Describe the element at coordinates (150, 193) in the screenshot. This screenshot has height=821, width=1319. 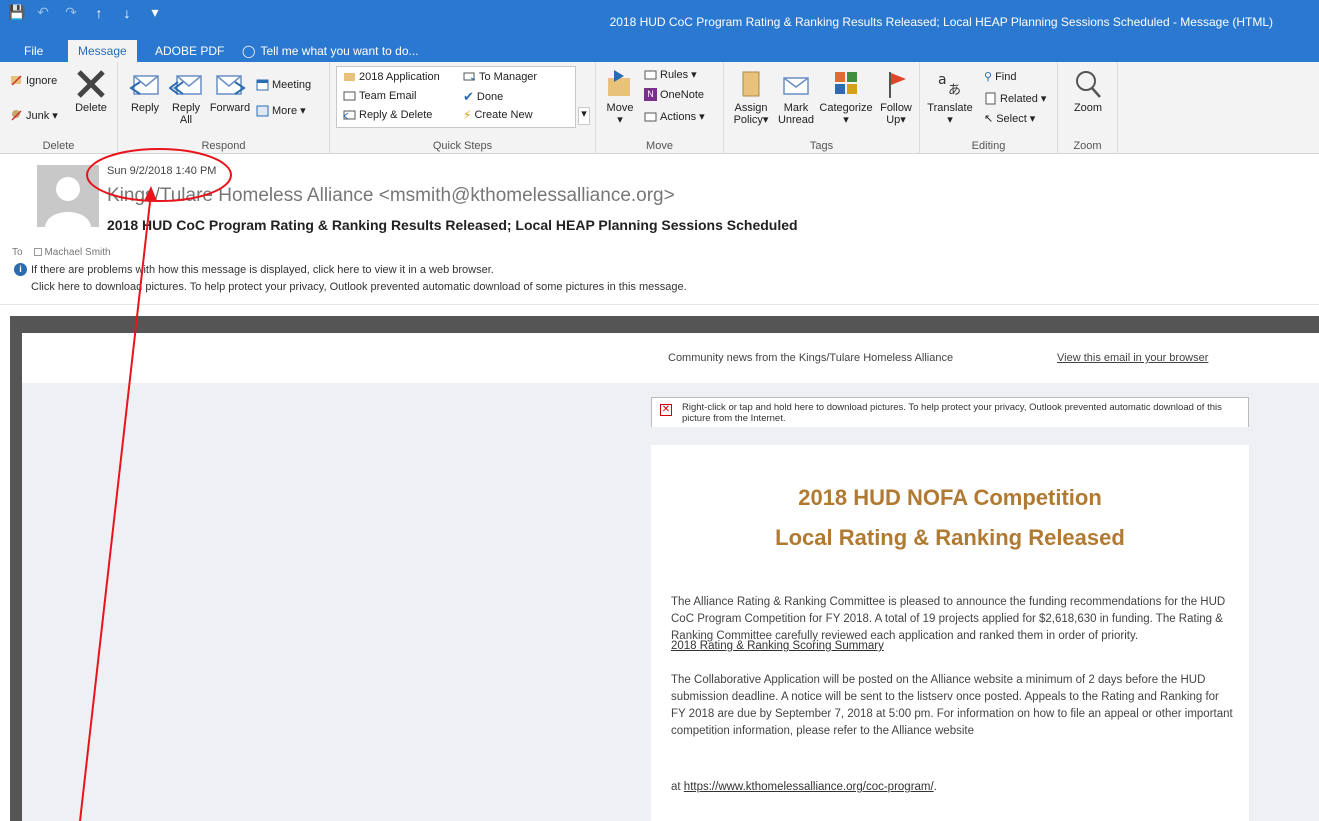
I see `annotation-arrow-head` at that location.